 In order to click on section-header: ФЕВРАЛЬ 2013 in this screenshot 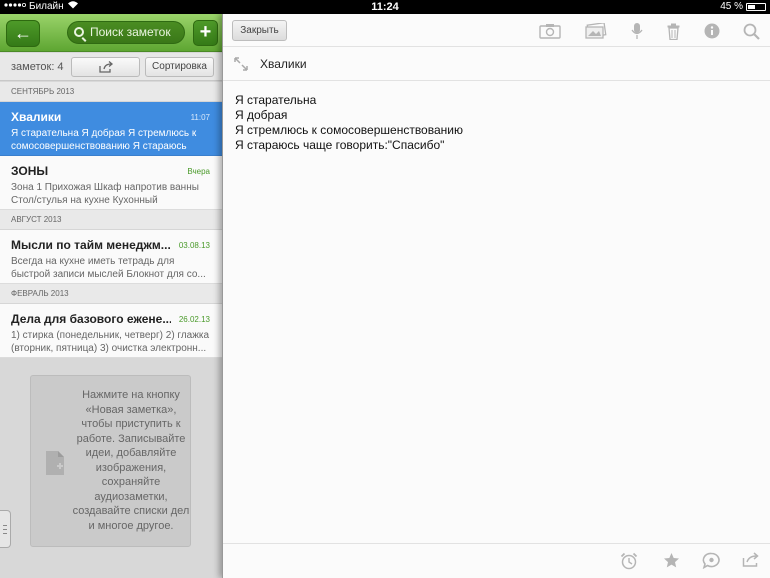, I will do `click(111, 294)`.